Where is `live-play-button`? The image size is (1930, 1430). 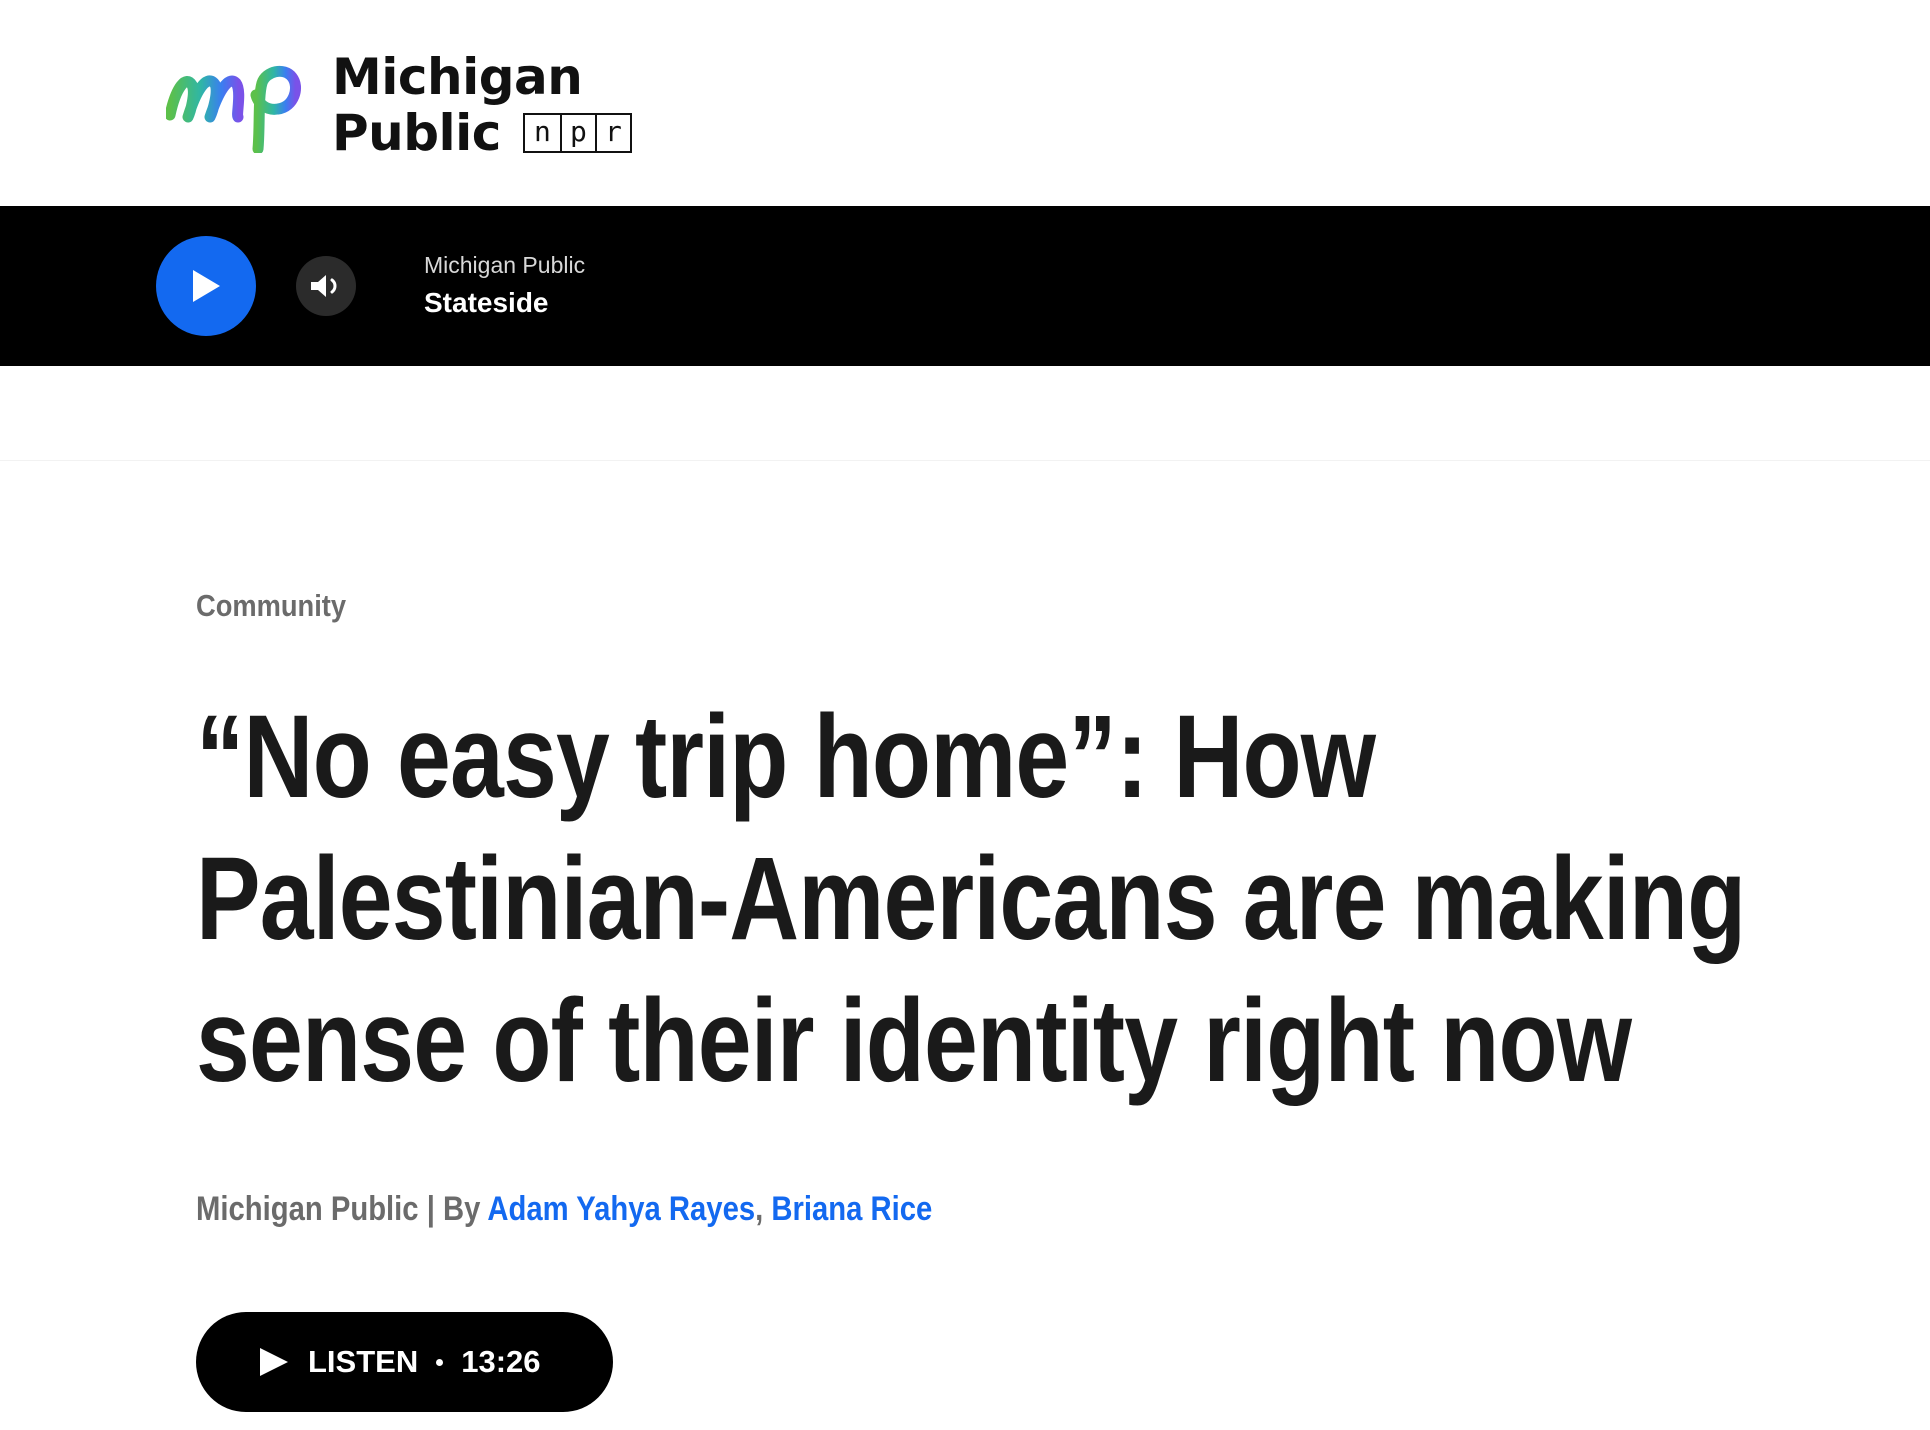 live-play-button is located at coordinates (206, 286).